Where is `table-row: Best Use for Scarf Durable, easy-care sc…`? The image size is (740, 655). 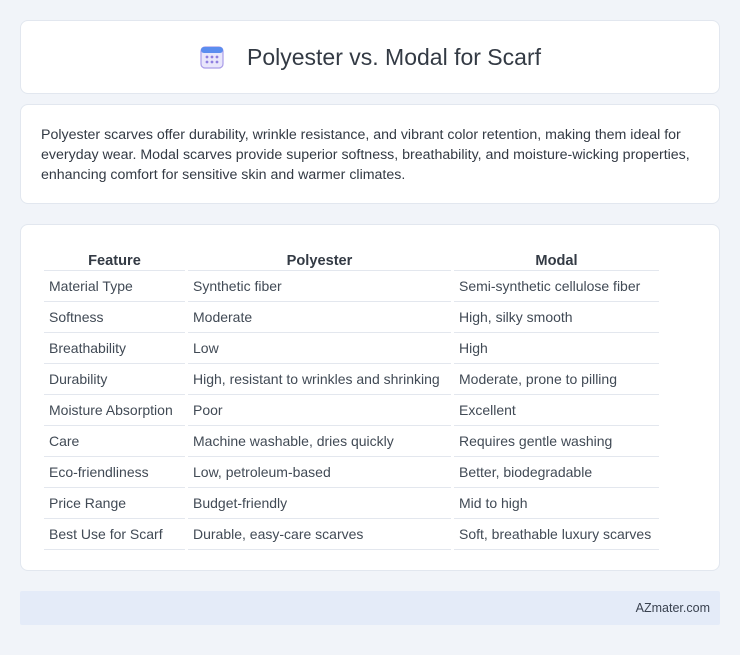
table-row: Best Use for Scarf Durable, easy-care sc… is located at coordinates (351, 534).